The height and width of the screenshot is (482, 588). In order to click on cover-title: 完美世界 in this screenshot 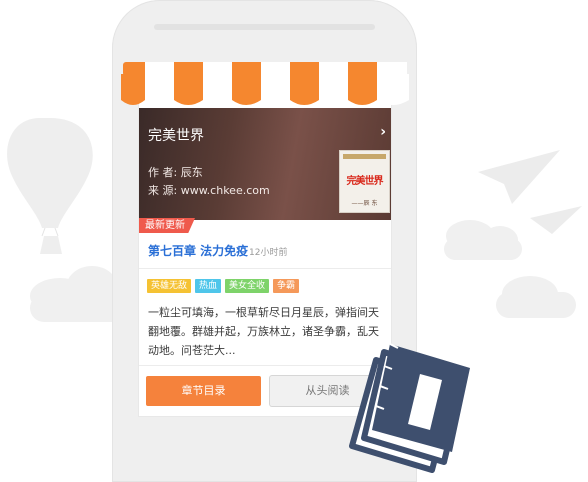, I will do `click(365, 181)`.